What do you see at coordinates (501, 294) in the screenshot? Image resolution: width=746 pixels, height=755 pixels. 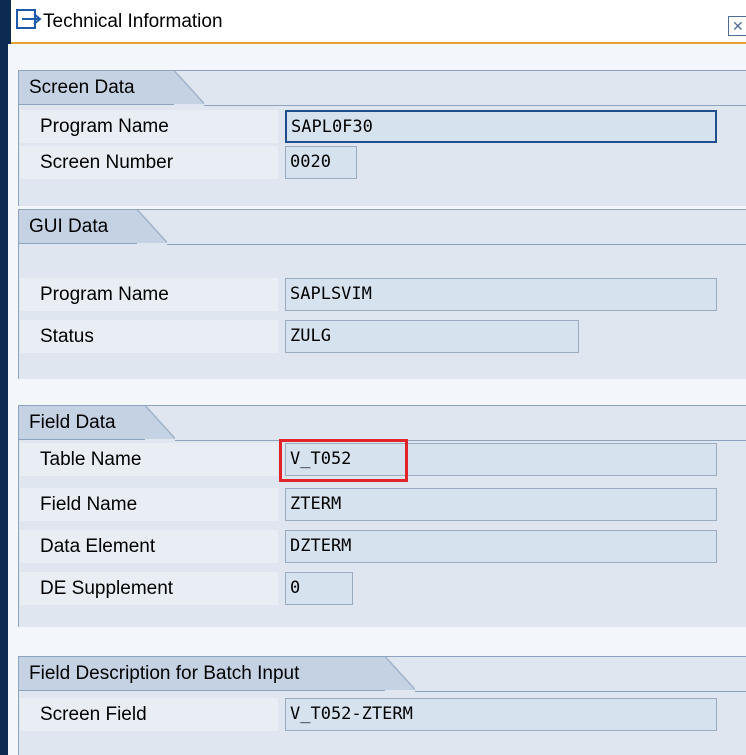 I see `gui-program-name-field: SAPLSVIM` at bounding box center [501, 294].